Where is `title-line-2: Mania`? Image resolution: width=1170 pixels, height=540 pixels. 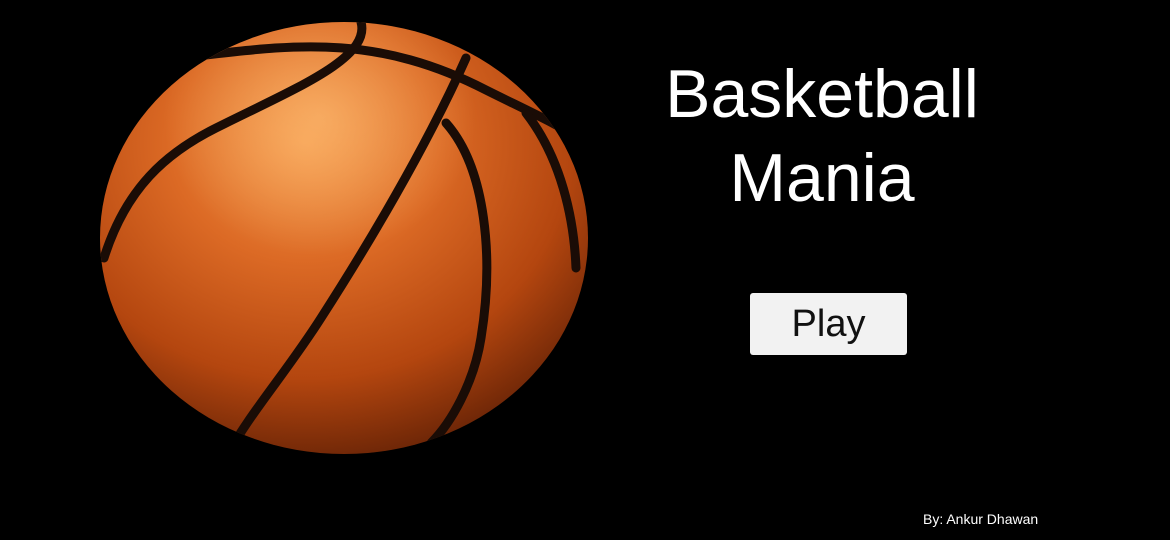 title-line-2: Mania is located at coordinates (822, 178).